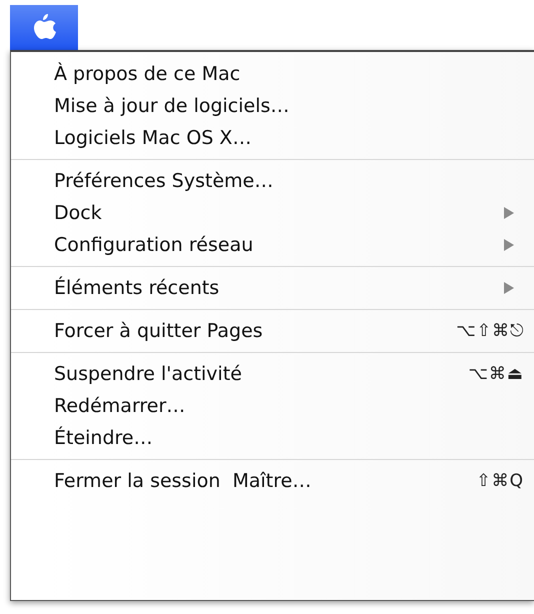 This screenshot has height=614, width=534. Describe the element at coordinates (490, 331) in the screenshot. I see `keyboard-shortcut: ⌥⇧⌘⎋` at that location.